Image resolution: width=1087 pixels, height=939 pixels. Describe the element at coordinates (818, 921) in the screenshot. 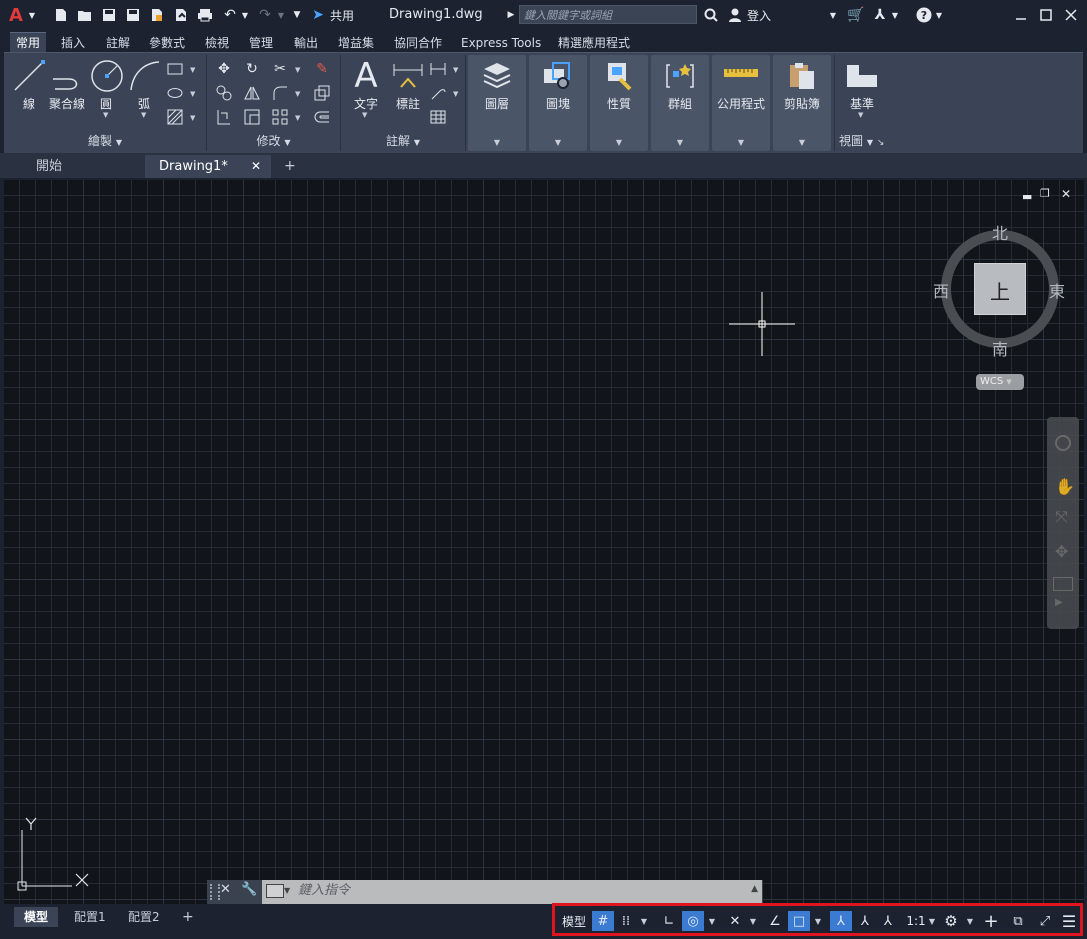

I see `object-snap-dropdown-icon: ▼` at that location.